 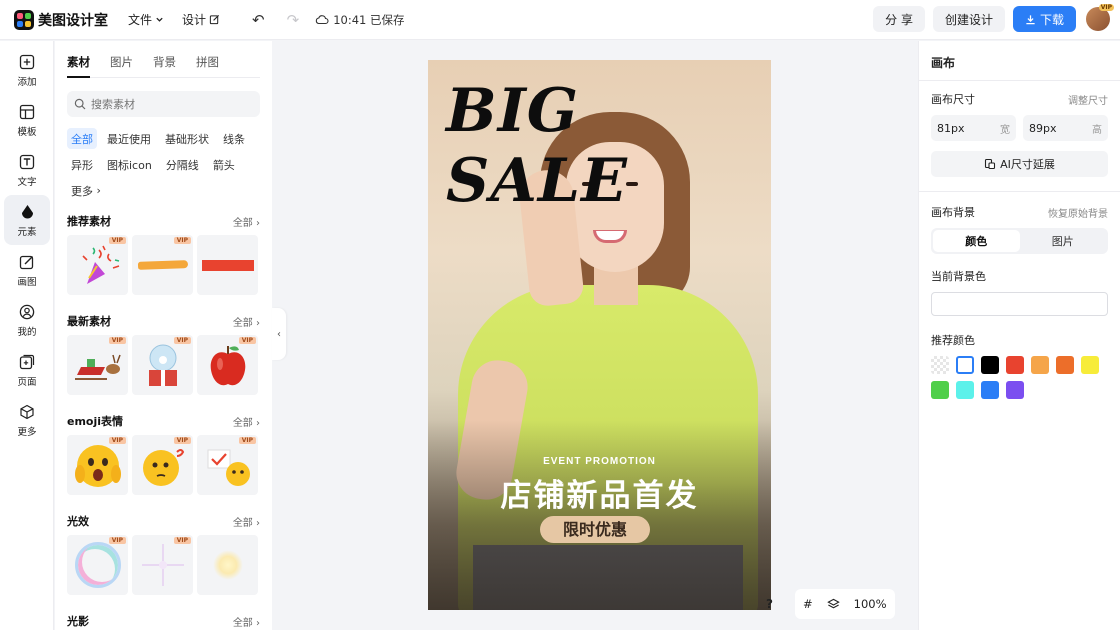 What do you see at coordinates (27, 220) in the screenshot?
I see `rail-item-elements: 元素` at bounding box center [27, 220].